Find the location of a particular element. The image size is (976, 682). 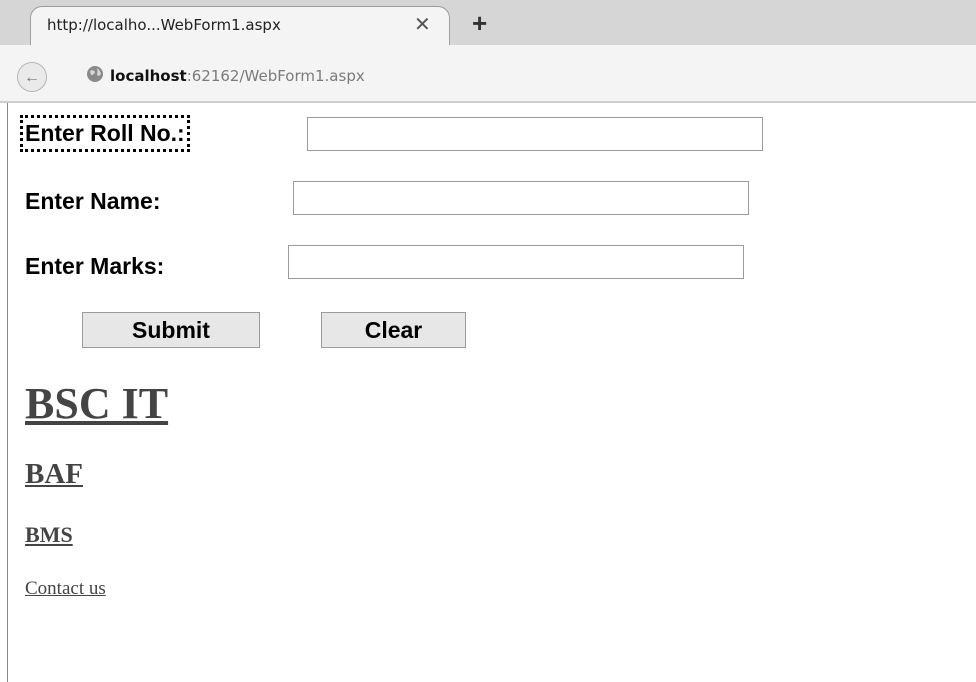

url-host: localhost is located at coordinates (148, 76).